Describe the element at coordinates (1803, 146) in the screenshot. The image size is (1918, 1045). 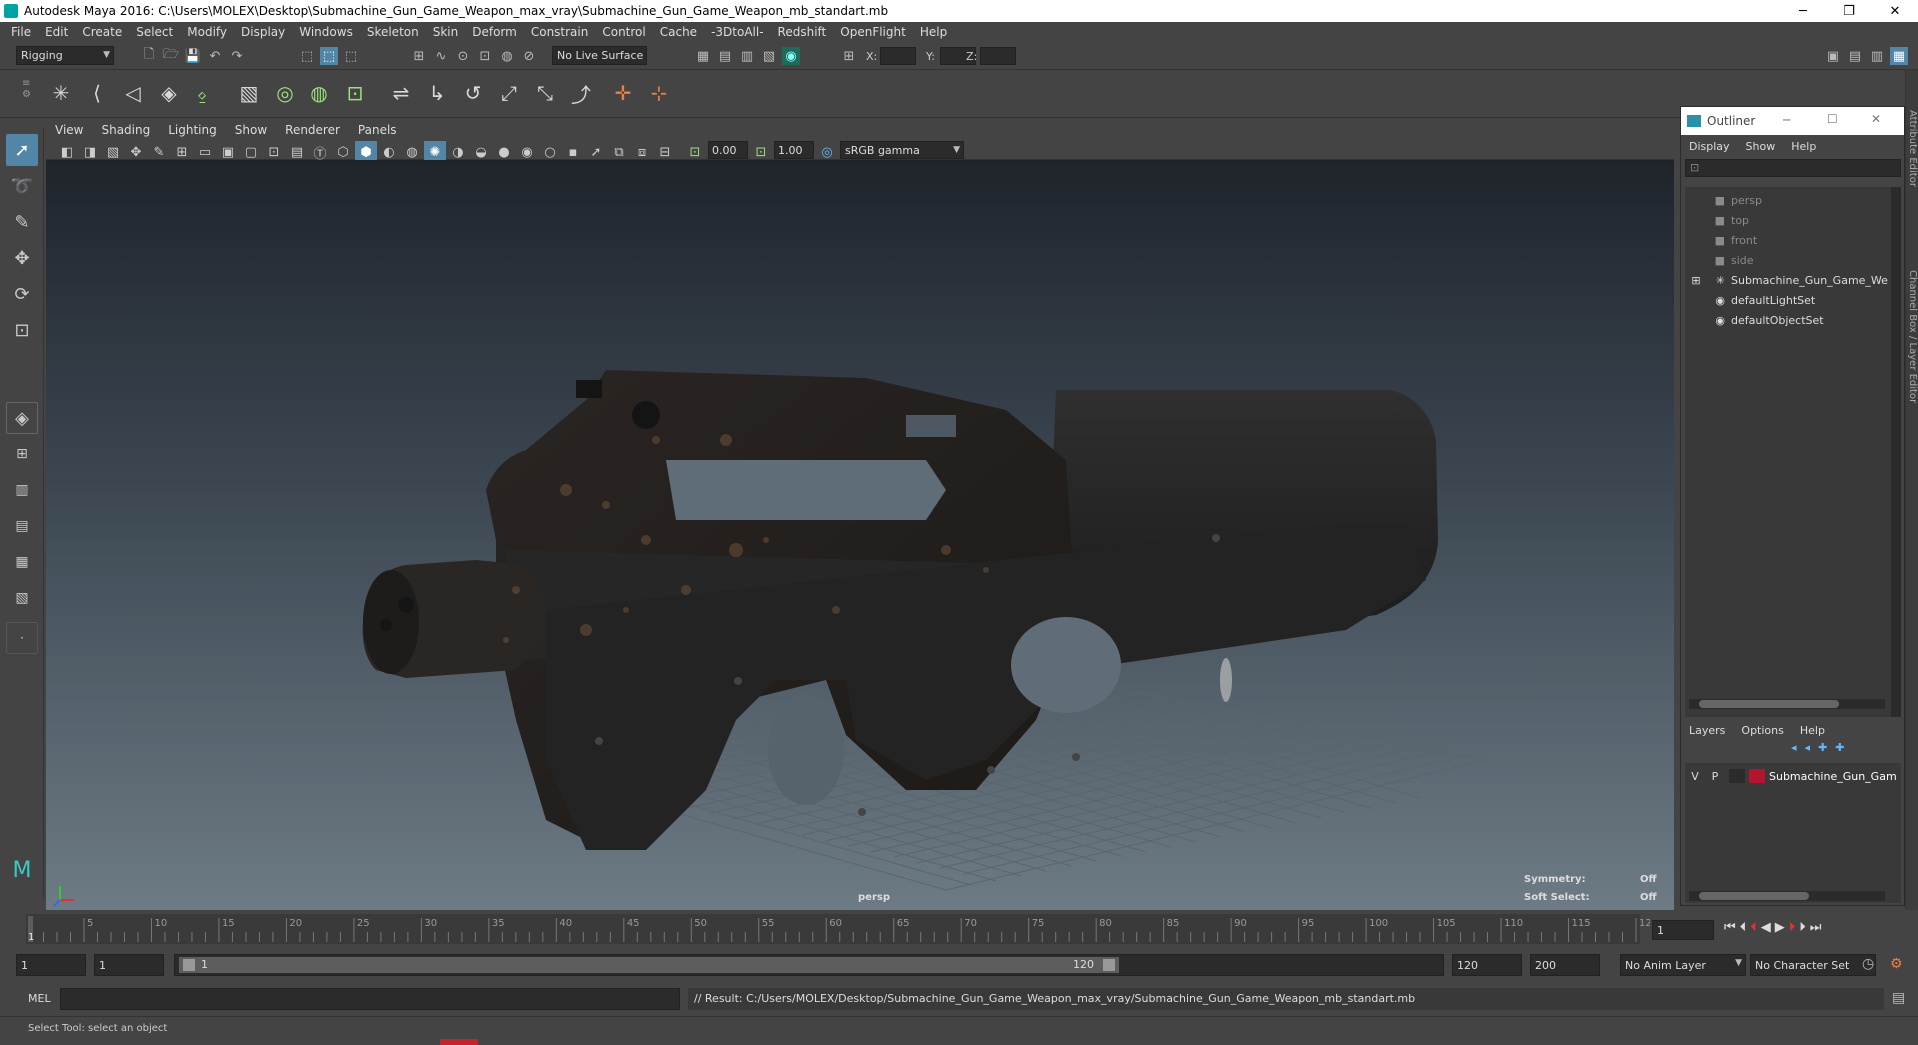
I see `outliner-menu-help: Help` at that location.